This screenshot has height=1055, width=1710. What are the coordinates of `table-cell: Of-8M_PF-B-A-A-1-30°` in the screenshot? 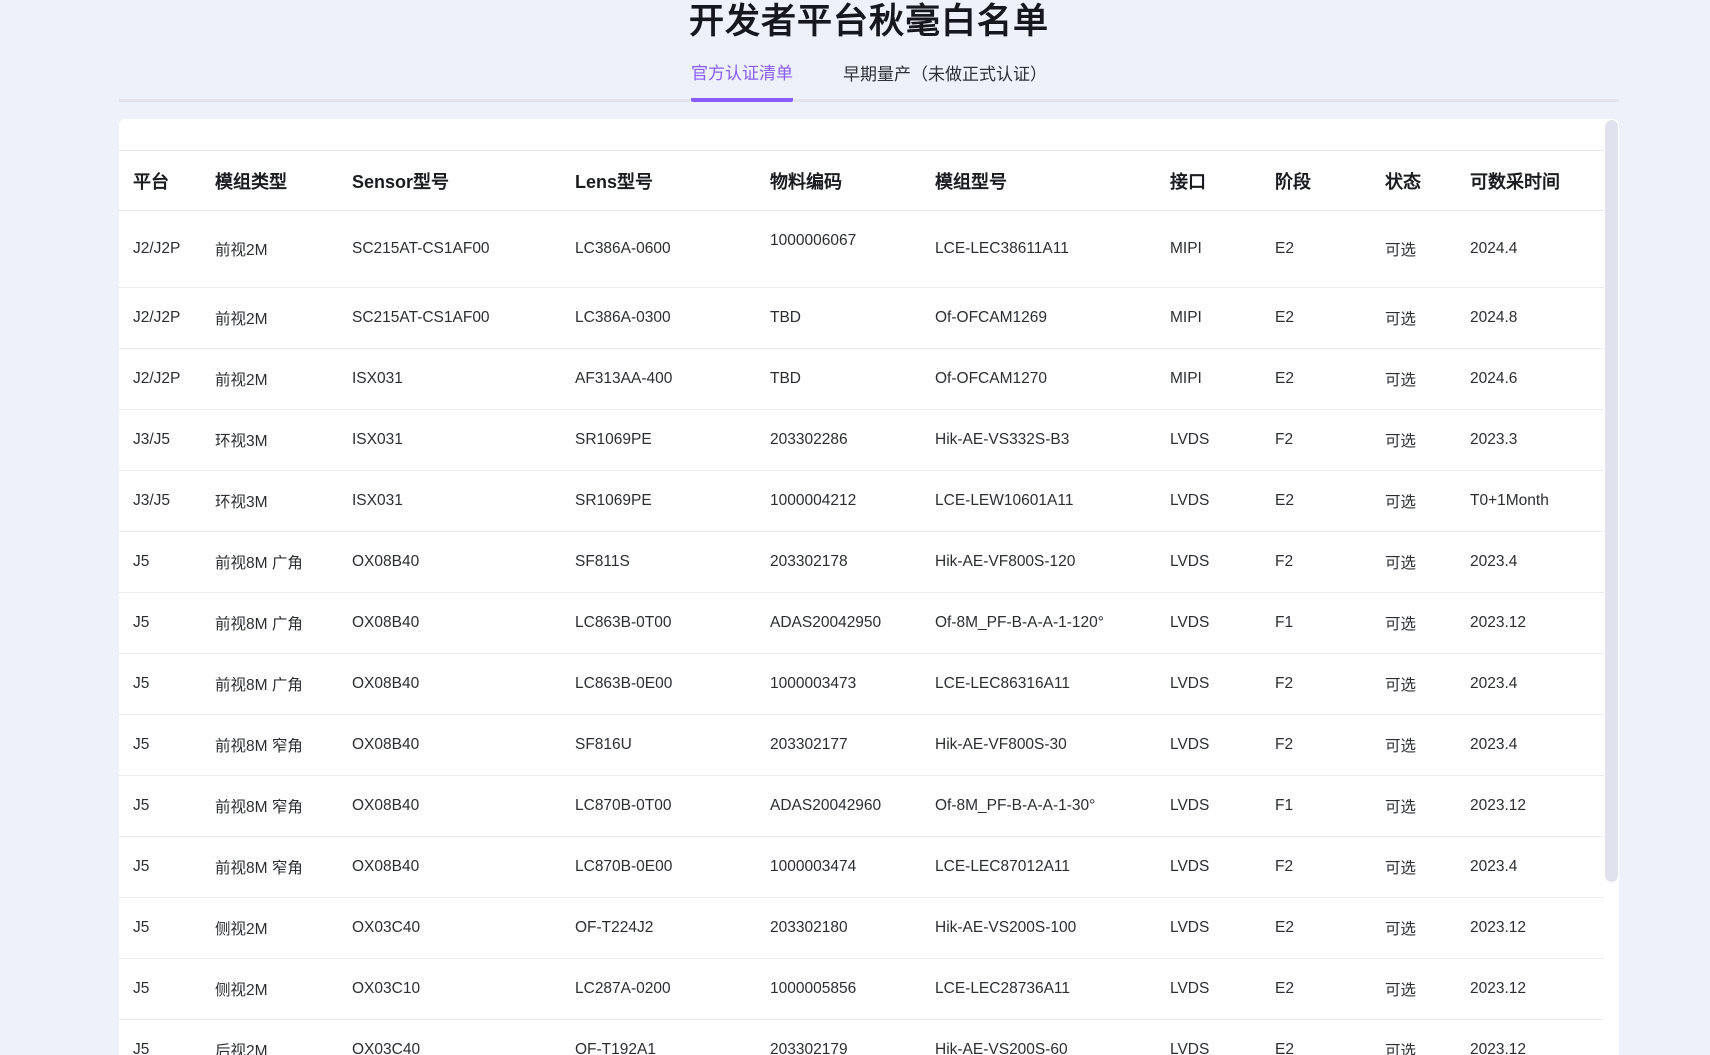 It's located at (1038, 806).